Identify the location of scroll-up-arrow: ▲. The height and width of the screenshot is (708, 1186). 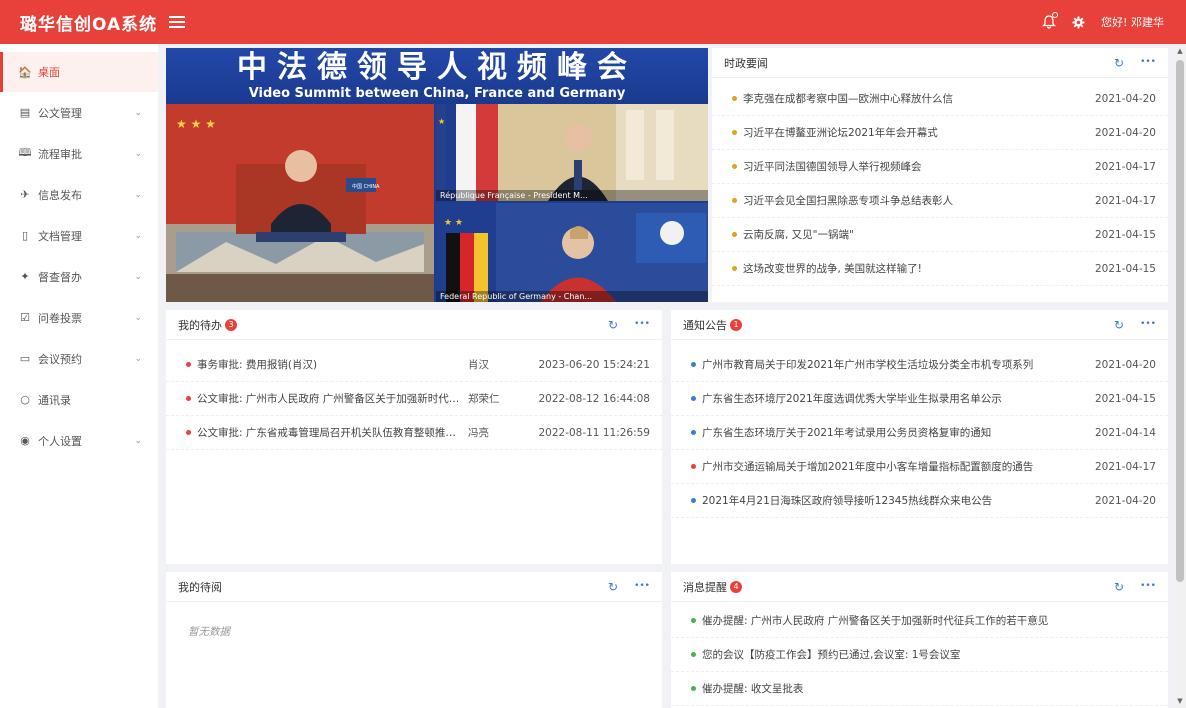
(1180, 51).